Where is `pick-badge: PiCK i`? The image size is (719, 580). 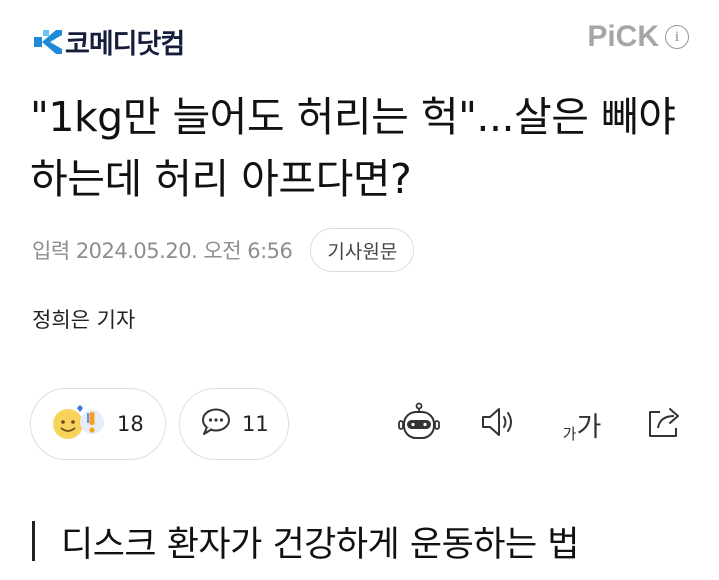
pick-badge: PiCK i is located at coordinates (638, 37).